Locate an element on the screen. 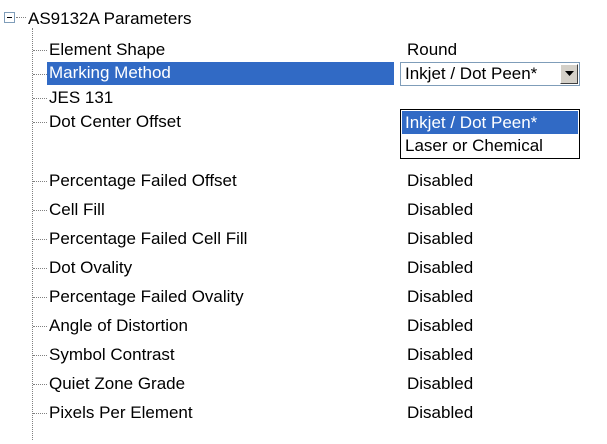  dropdown-option-inkjet-dot-peen: Inkjet / Dot Peen* is located at coordinates (490, 122).